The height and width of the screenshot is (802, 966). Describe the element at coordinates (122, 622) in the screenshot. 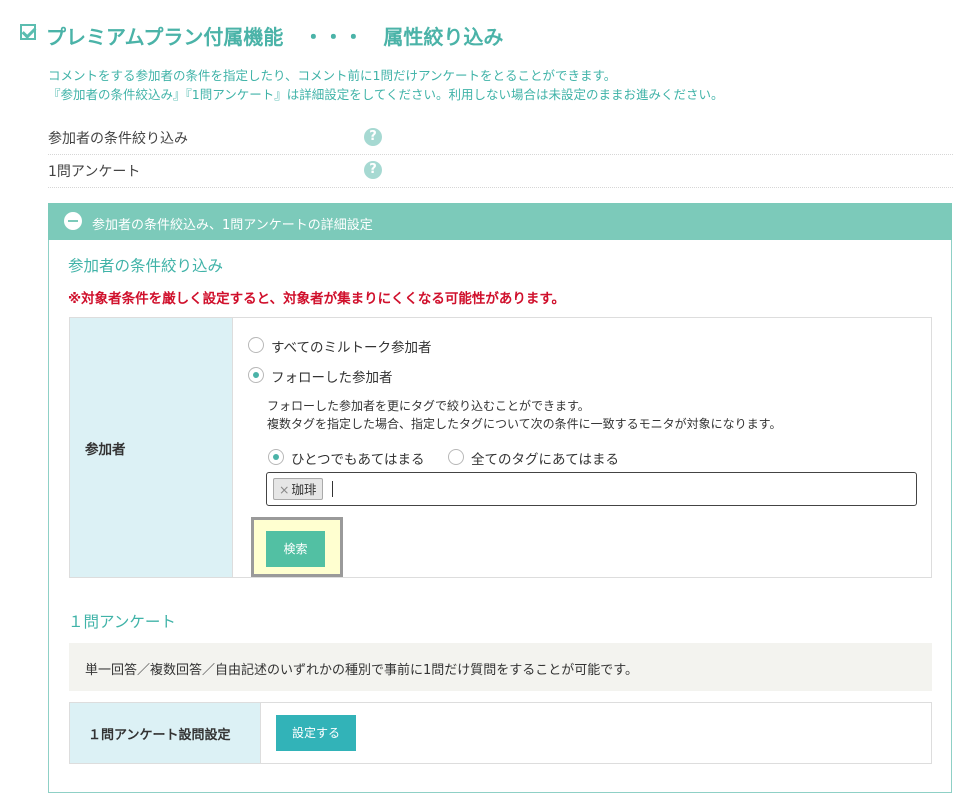

I see `survey-section-title: １問アンケート` at that location.